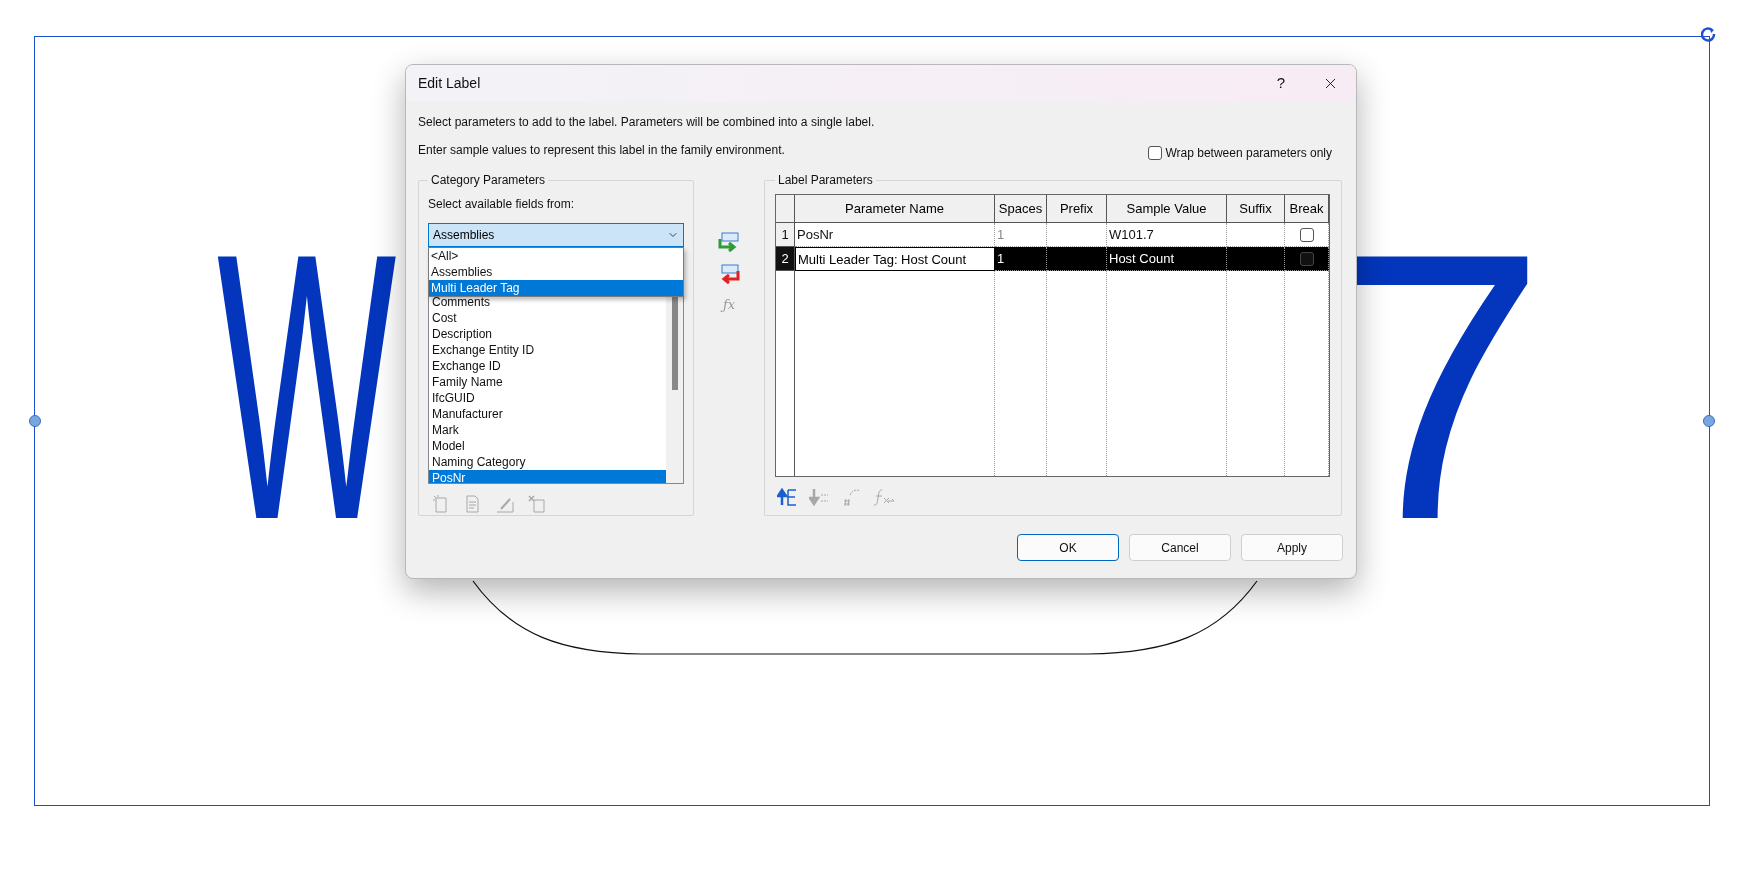 This screenshot has width=1756, height=873. I want to click on column-header: Prefix, so click(1077, 208).